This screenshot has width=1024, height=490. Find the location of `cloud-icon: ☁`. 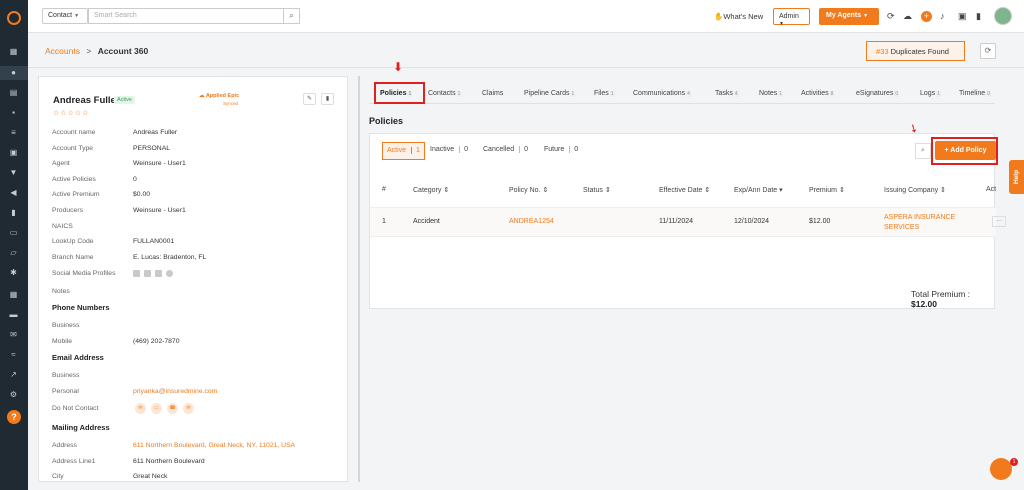

cloud-icon: ☁ is located at coordinates (907, 16).